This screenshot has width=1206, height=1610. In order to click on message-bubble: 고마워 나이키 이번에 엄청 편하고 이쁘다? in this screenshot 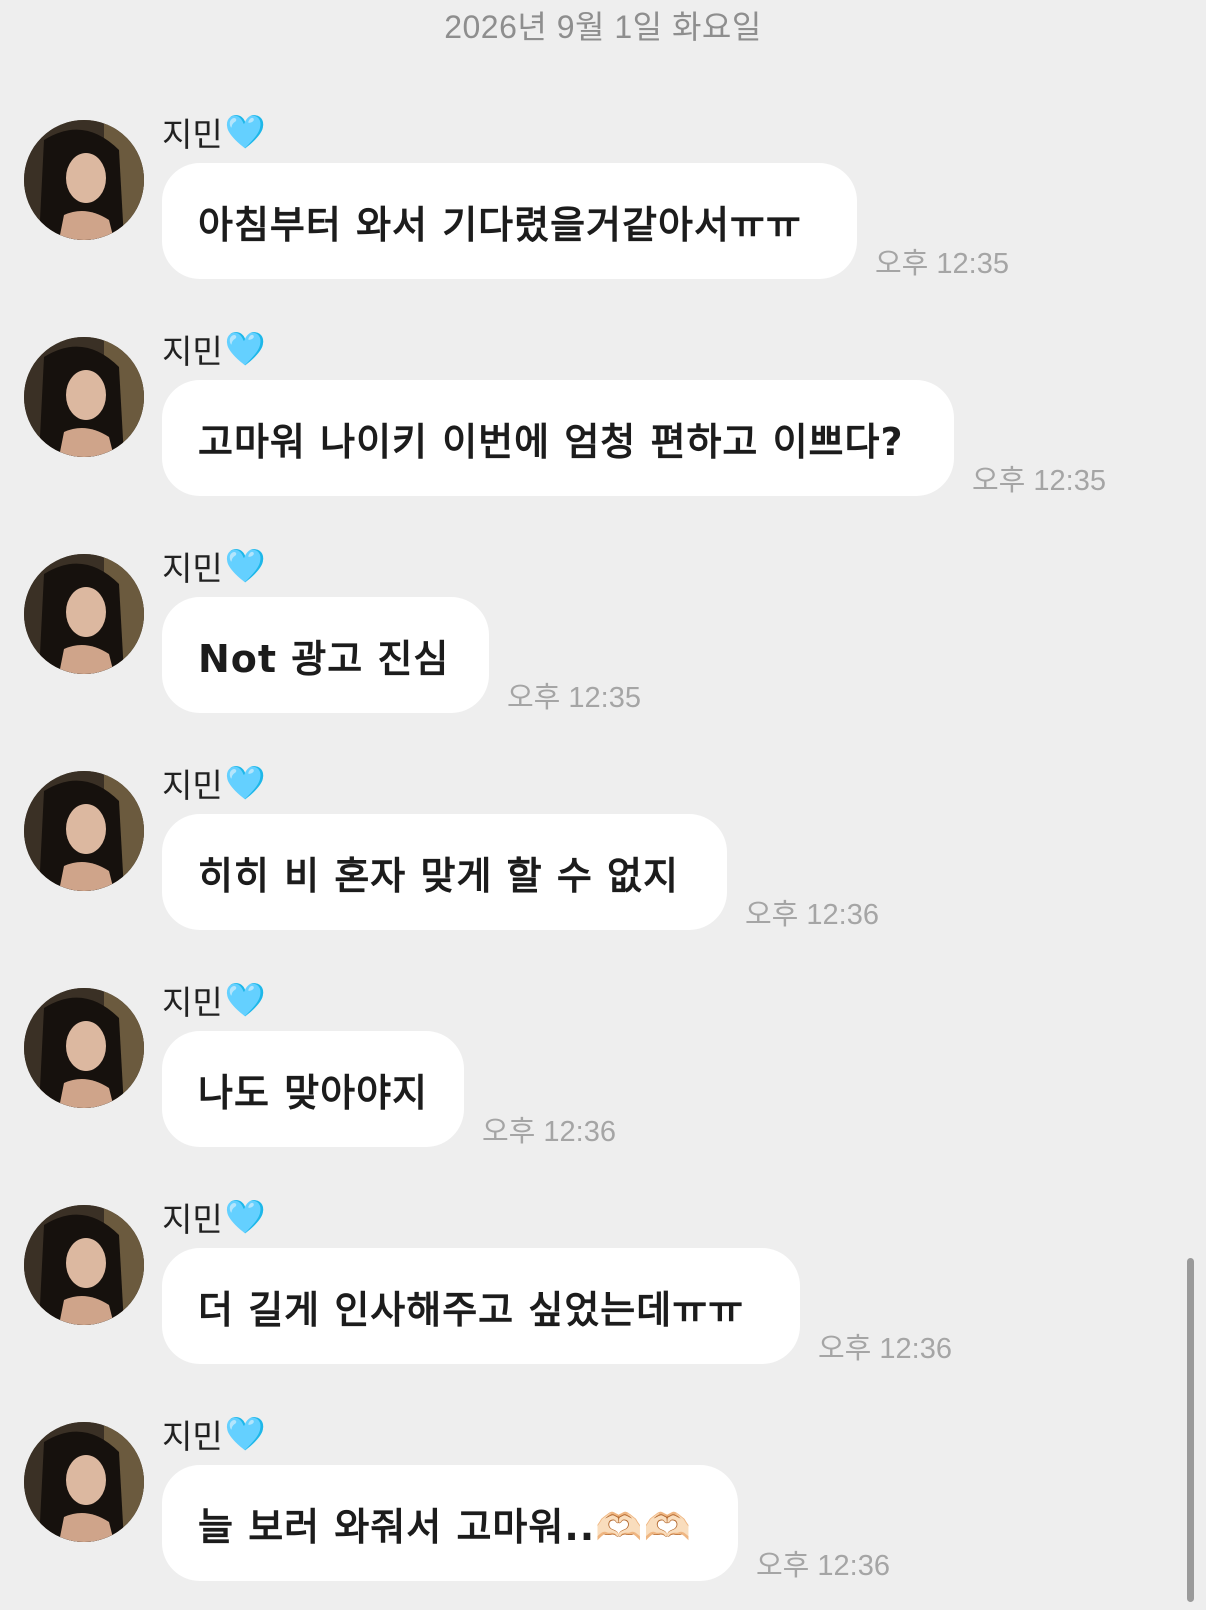, I will do `click(558, 438)`.